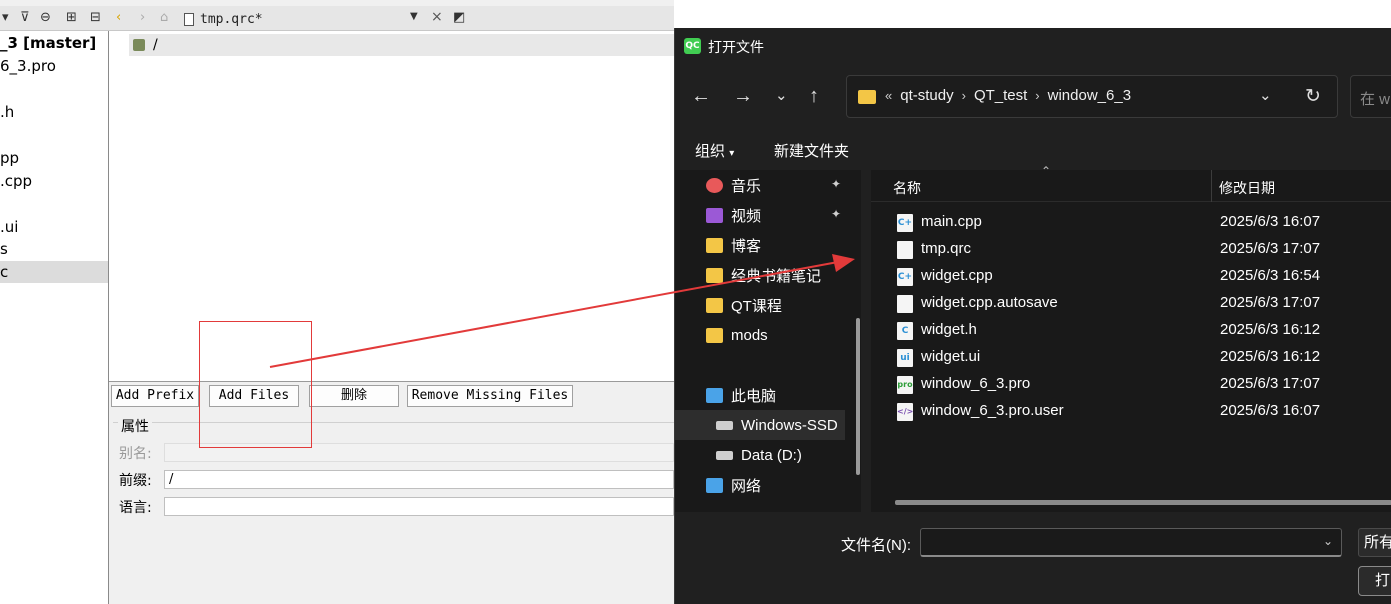 This screenshot has width=1391, height=604. I want to click on nav-item-this-pc: 此电脑, so click(760, 395).